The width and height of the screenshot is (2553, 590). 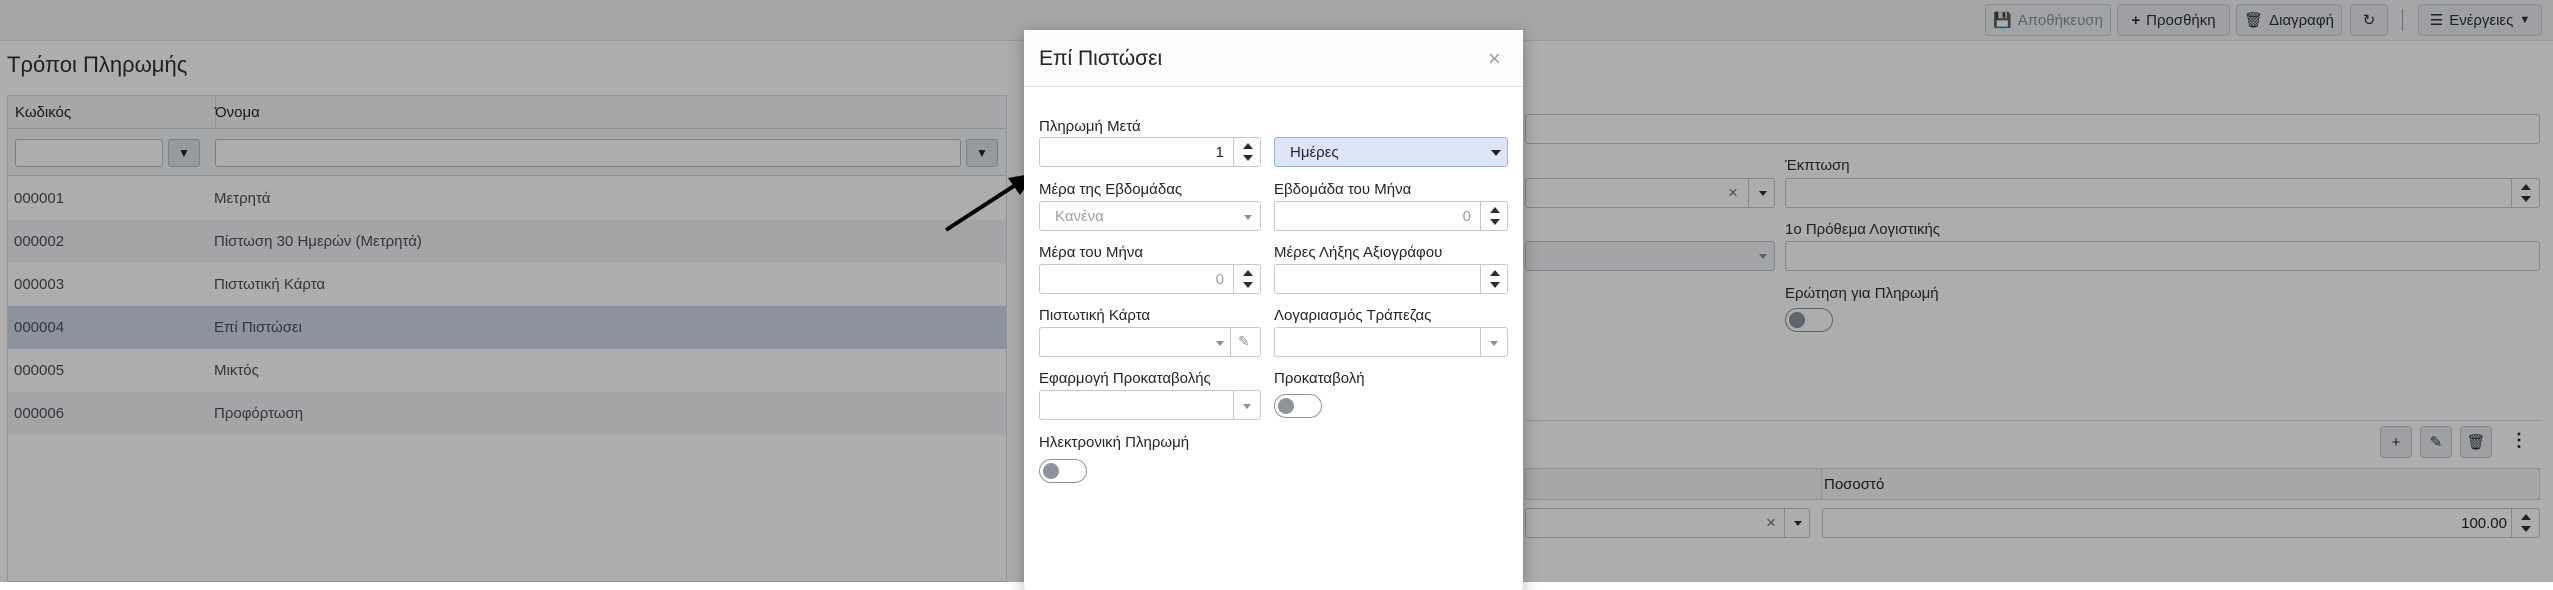 What do you see at coordinates (1247, 279) in the screenshot?
I see `day-of-month-stepper` at bounding box center [1247, 279].